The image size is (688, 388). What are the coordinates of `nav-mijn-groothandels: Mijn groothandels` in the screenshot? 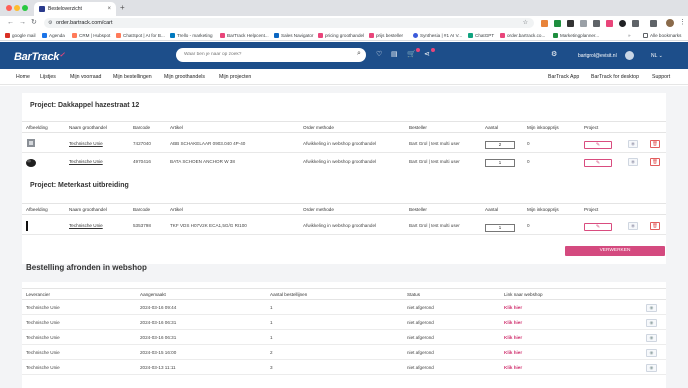 It's located at (184, 77).